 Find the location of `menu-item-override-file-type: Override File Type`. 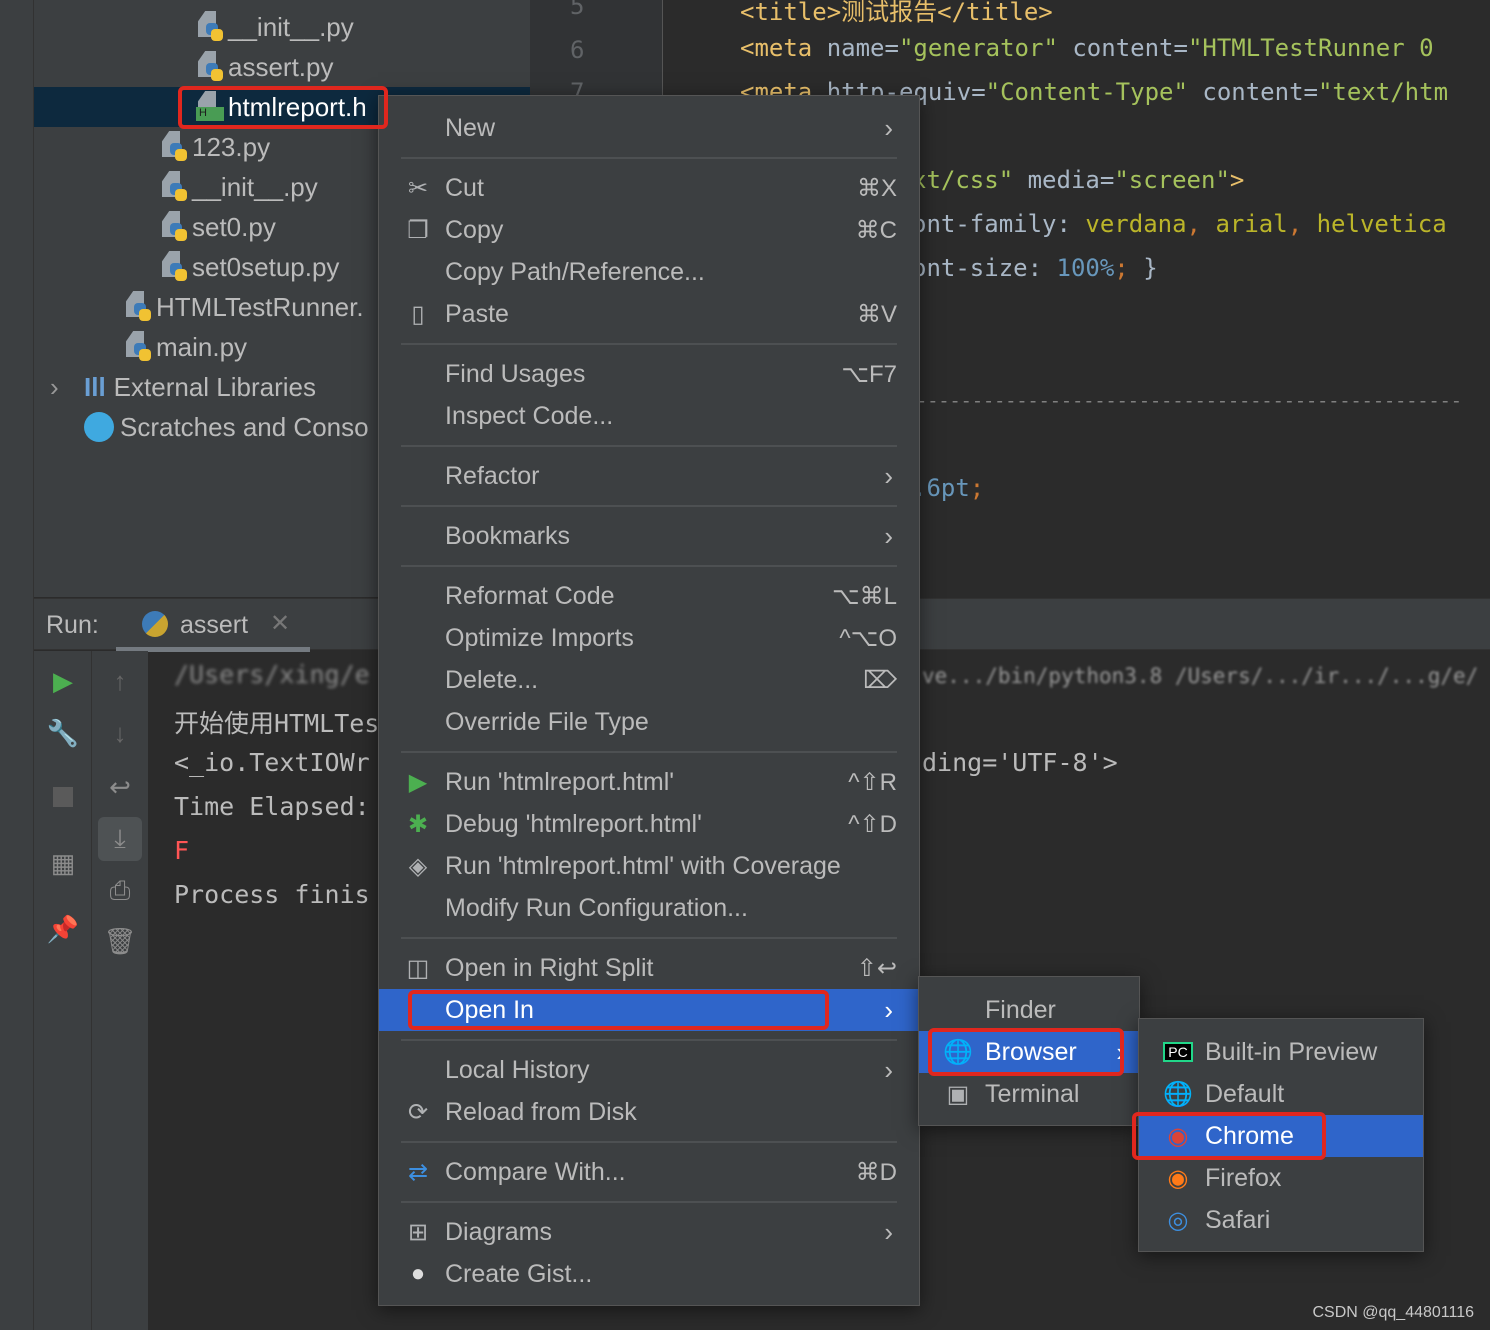

menu-item-override-file-type: Override File Type is located at coordinates (649, 722).